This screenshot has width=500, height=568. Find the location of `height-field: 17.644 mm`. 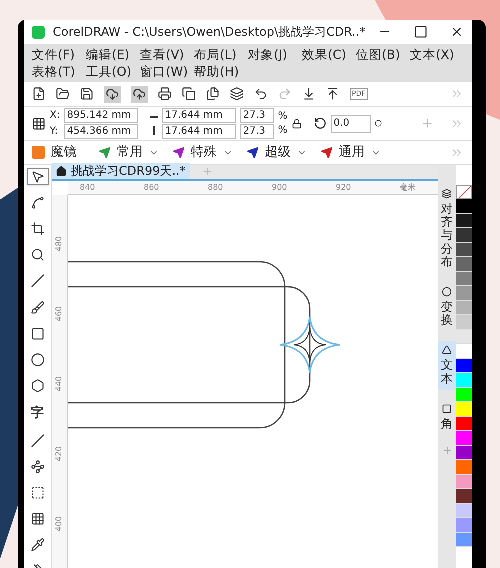

height-field: 17.644 mm is located at coordinates (199, 131).